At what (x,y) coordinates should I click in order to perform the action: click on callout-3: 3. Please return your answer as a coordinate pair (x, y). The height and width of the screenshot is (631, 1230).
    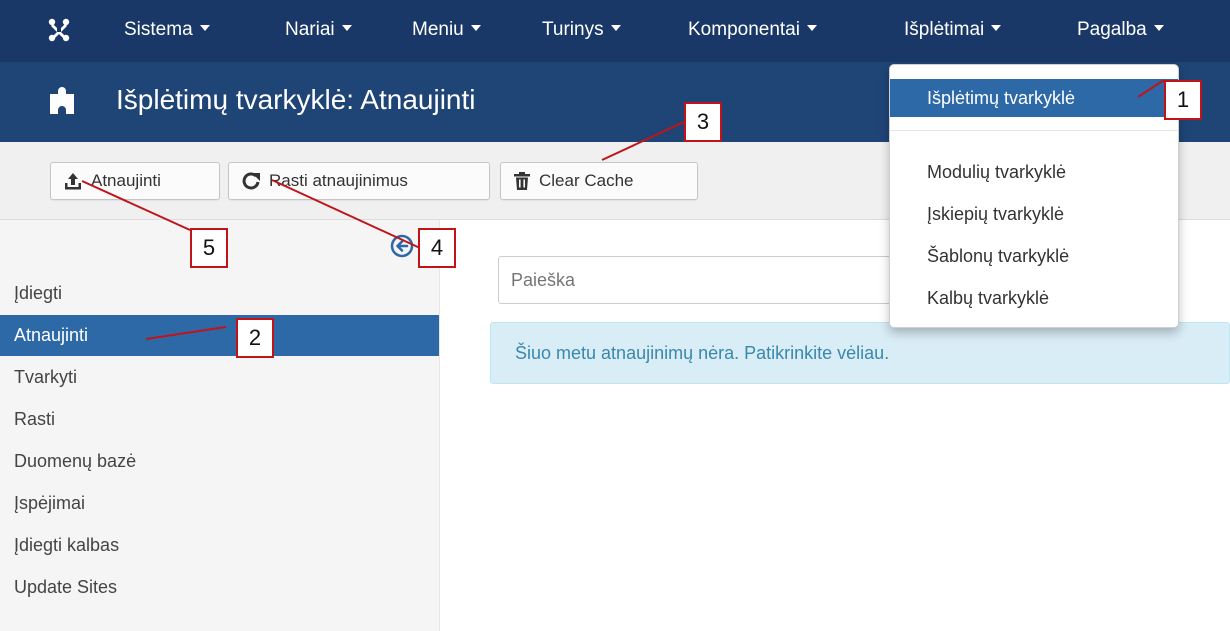
    Looking at the image, I should click on (703, 122).